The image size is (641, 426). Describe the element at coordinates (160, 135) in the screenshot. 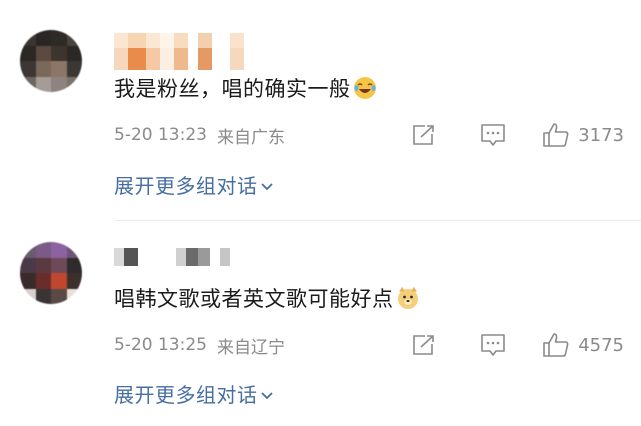

I see `comment-time: 5-20 13:23` at that location.